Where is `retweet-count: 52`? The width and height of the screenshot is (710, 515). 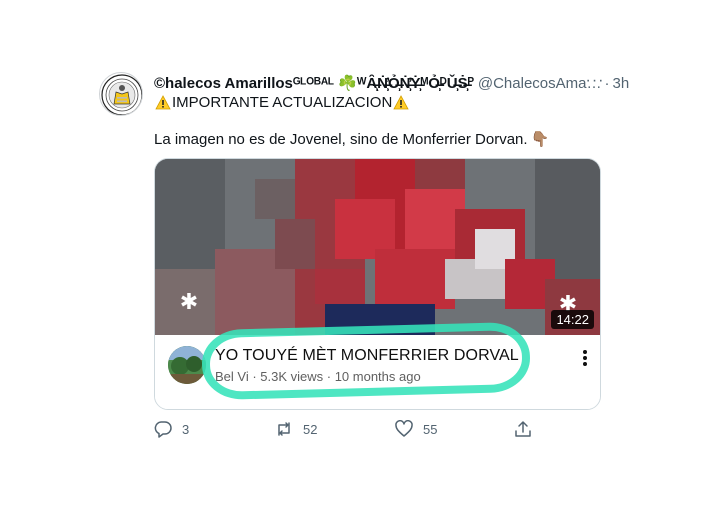
retweet-count: 52 is located at coordinates (310, 429).